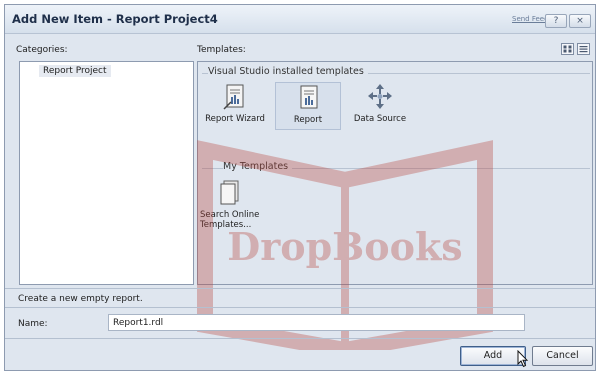  What do you see at coordinates (300, 288) in the screenshot?
I see `description-divider` at bounding box center [300, 288].